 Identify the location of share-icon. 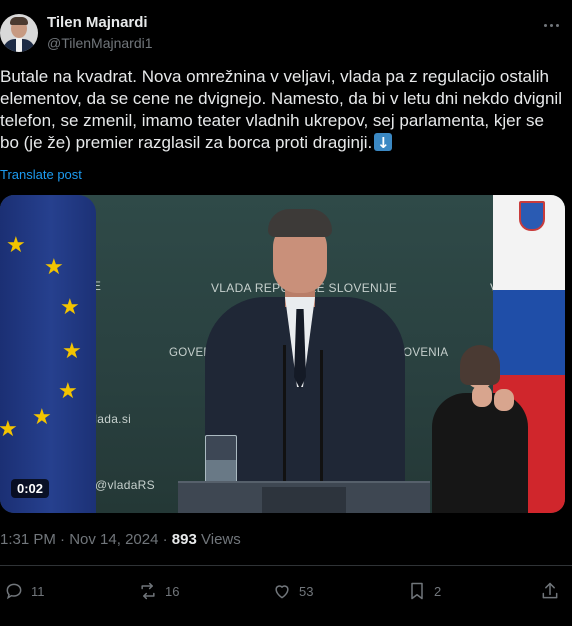
(550, 590).